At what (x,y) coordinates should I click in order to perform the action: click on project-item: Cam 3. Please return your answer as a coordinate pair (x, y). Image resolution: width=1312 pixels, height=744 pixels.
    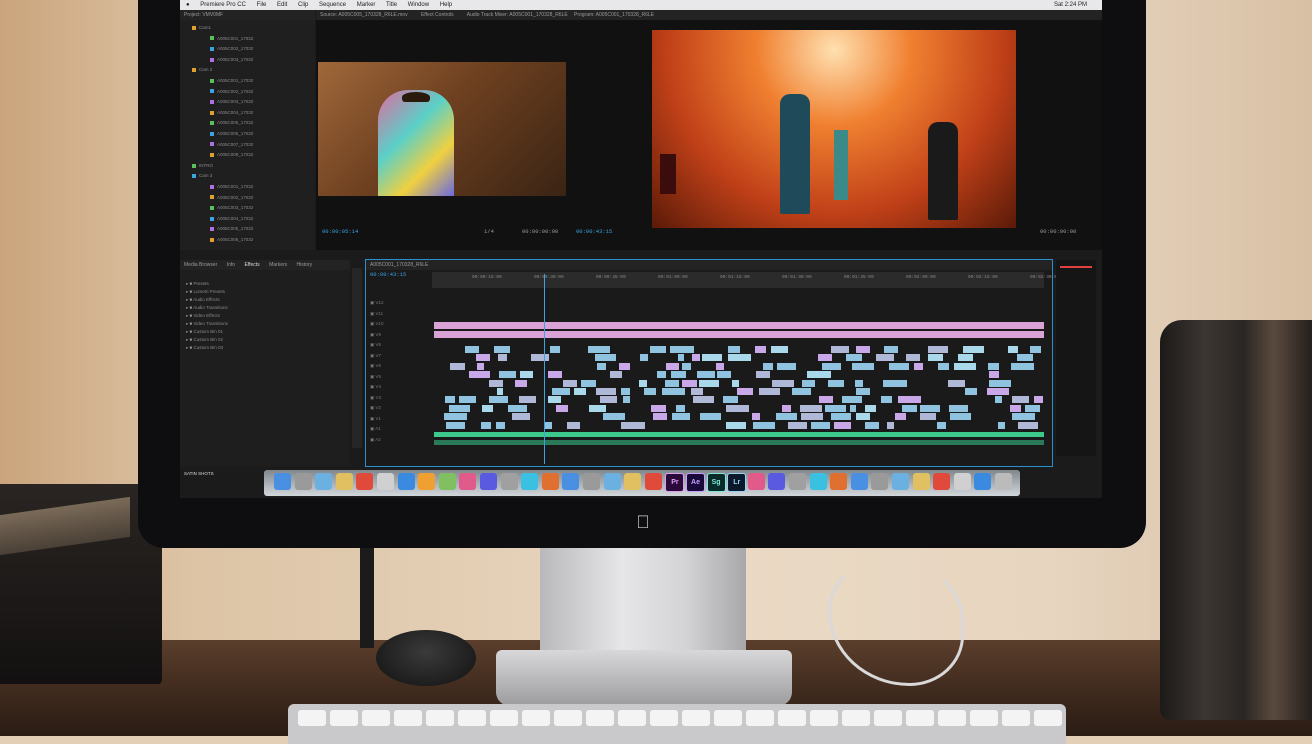
    Looking at the image, I should click on (198, 175).